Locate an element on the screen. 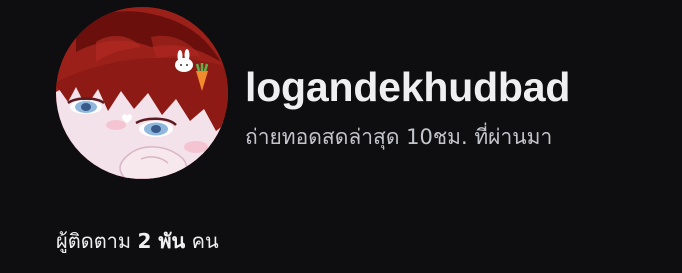 The image size is (682, 273). followers-count: ผู้ติดตาม 2 พัน คน is located at coordinates (137, 241).